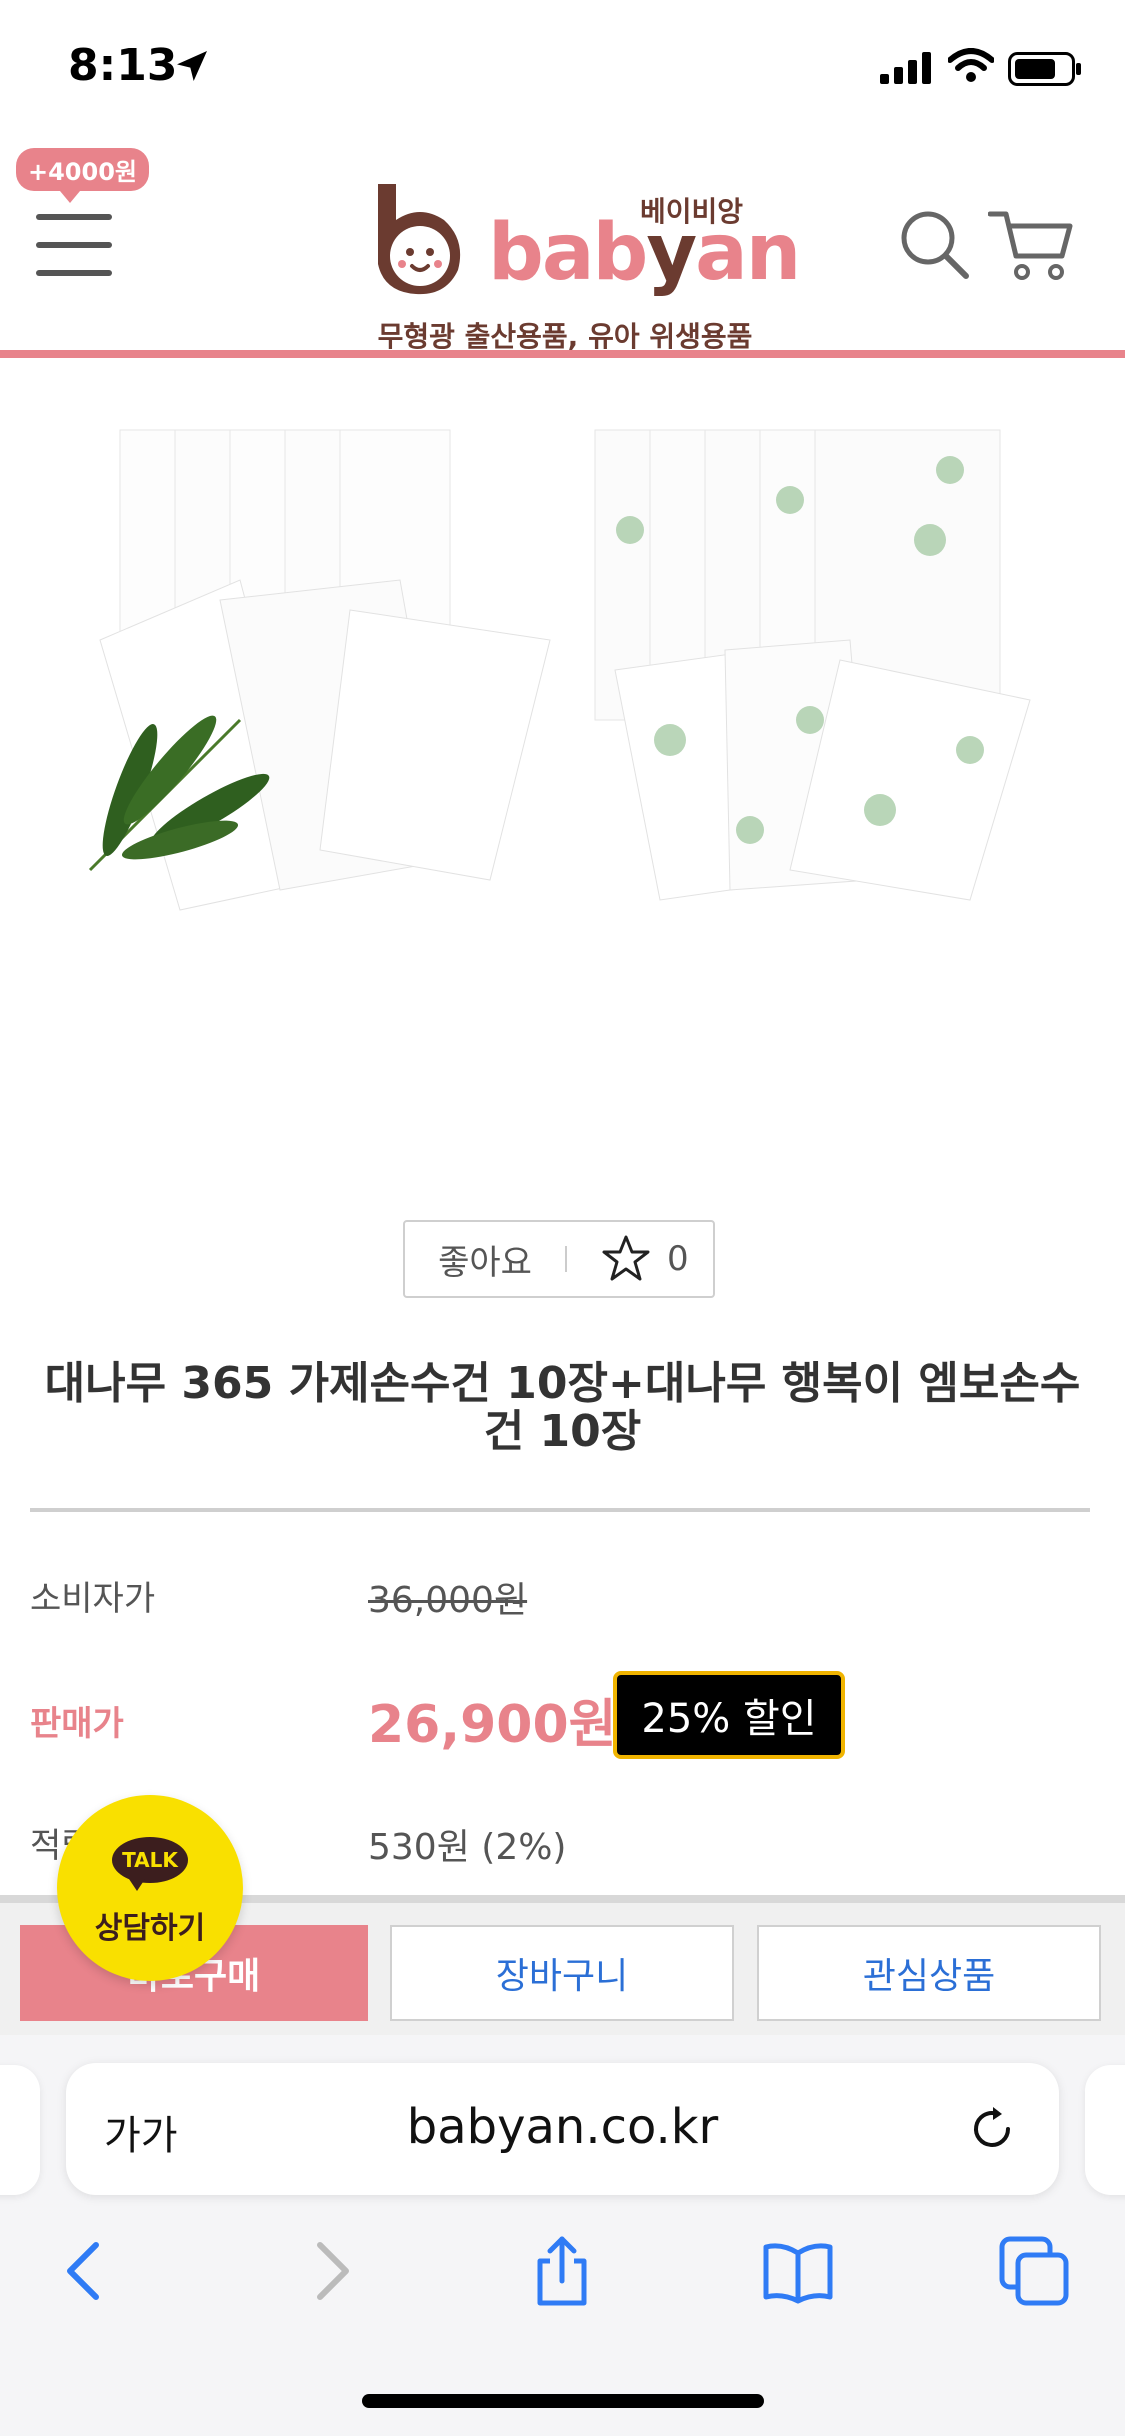 Image resolution: width=1125 pixels, height=2436 pixels. What do you see at coordinates (1034, 2271) in the screenshot?
I see `tabs-icon` at bounding box center [1034, 2271].